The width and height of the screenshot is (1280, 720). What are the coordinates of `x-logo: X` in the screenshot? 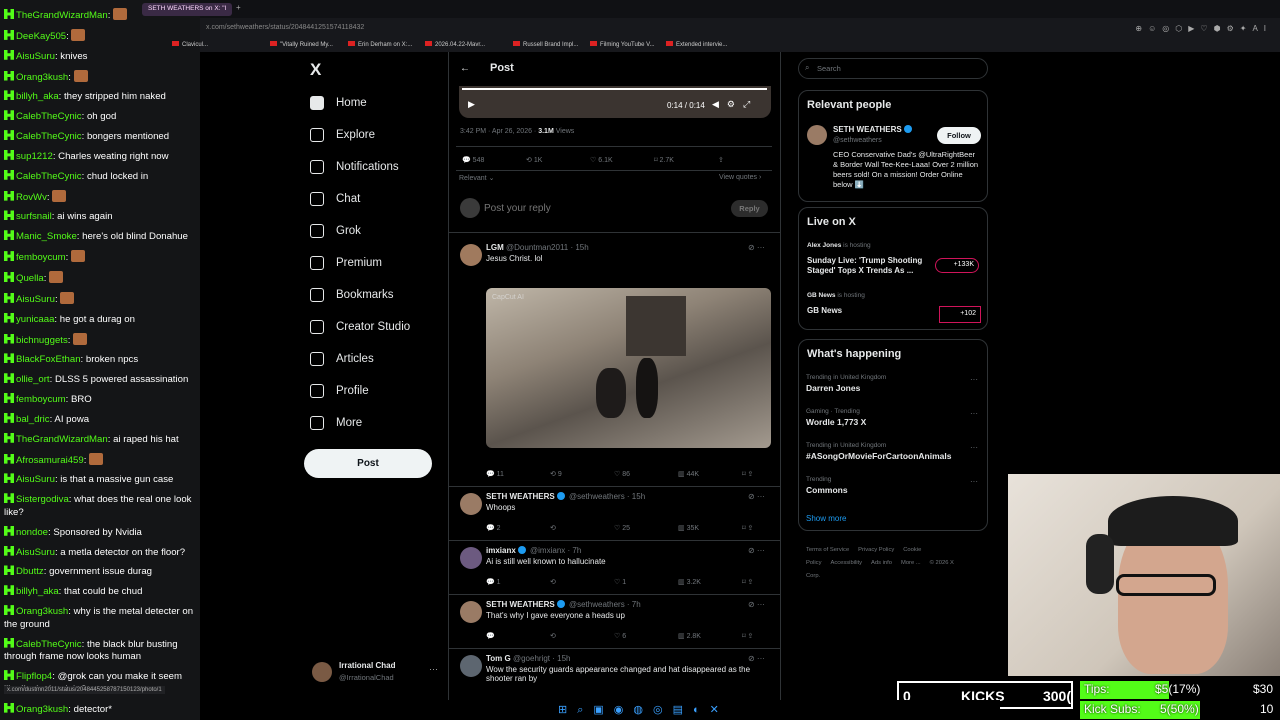 It's located at (315, 70).